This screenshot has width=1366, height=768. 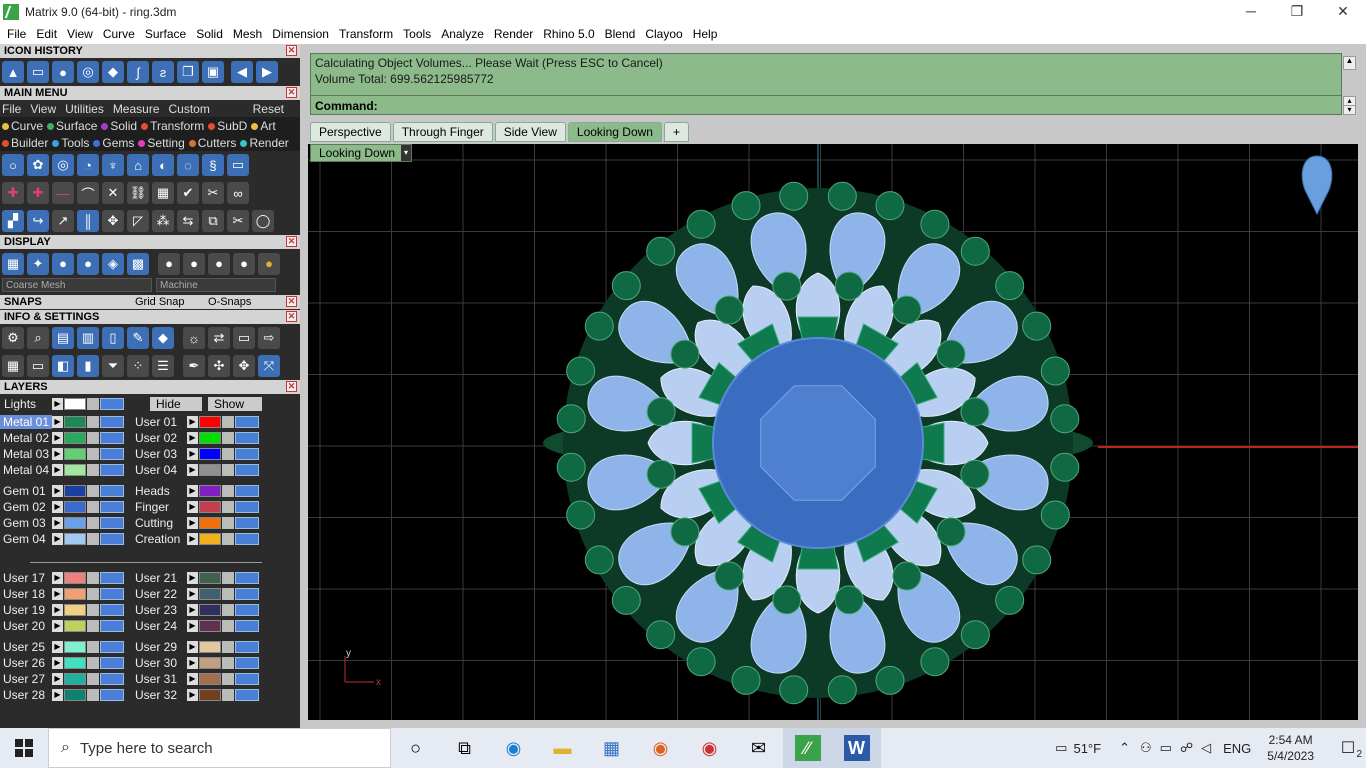 I want to click on menu-item: Dimension, so click(x=300, y=34).